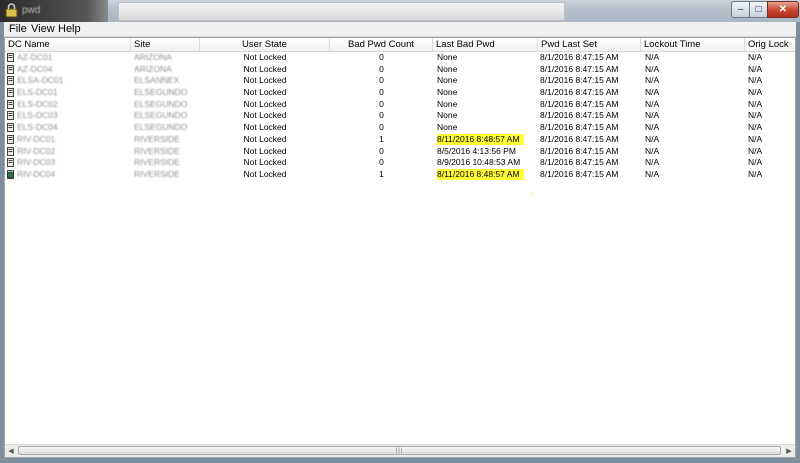 This screenshot has width=800, height=463. I want to click on horizontal-scrollbar: ◀ ||| ▶, so click(400, 450).